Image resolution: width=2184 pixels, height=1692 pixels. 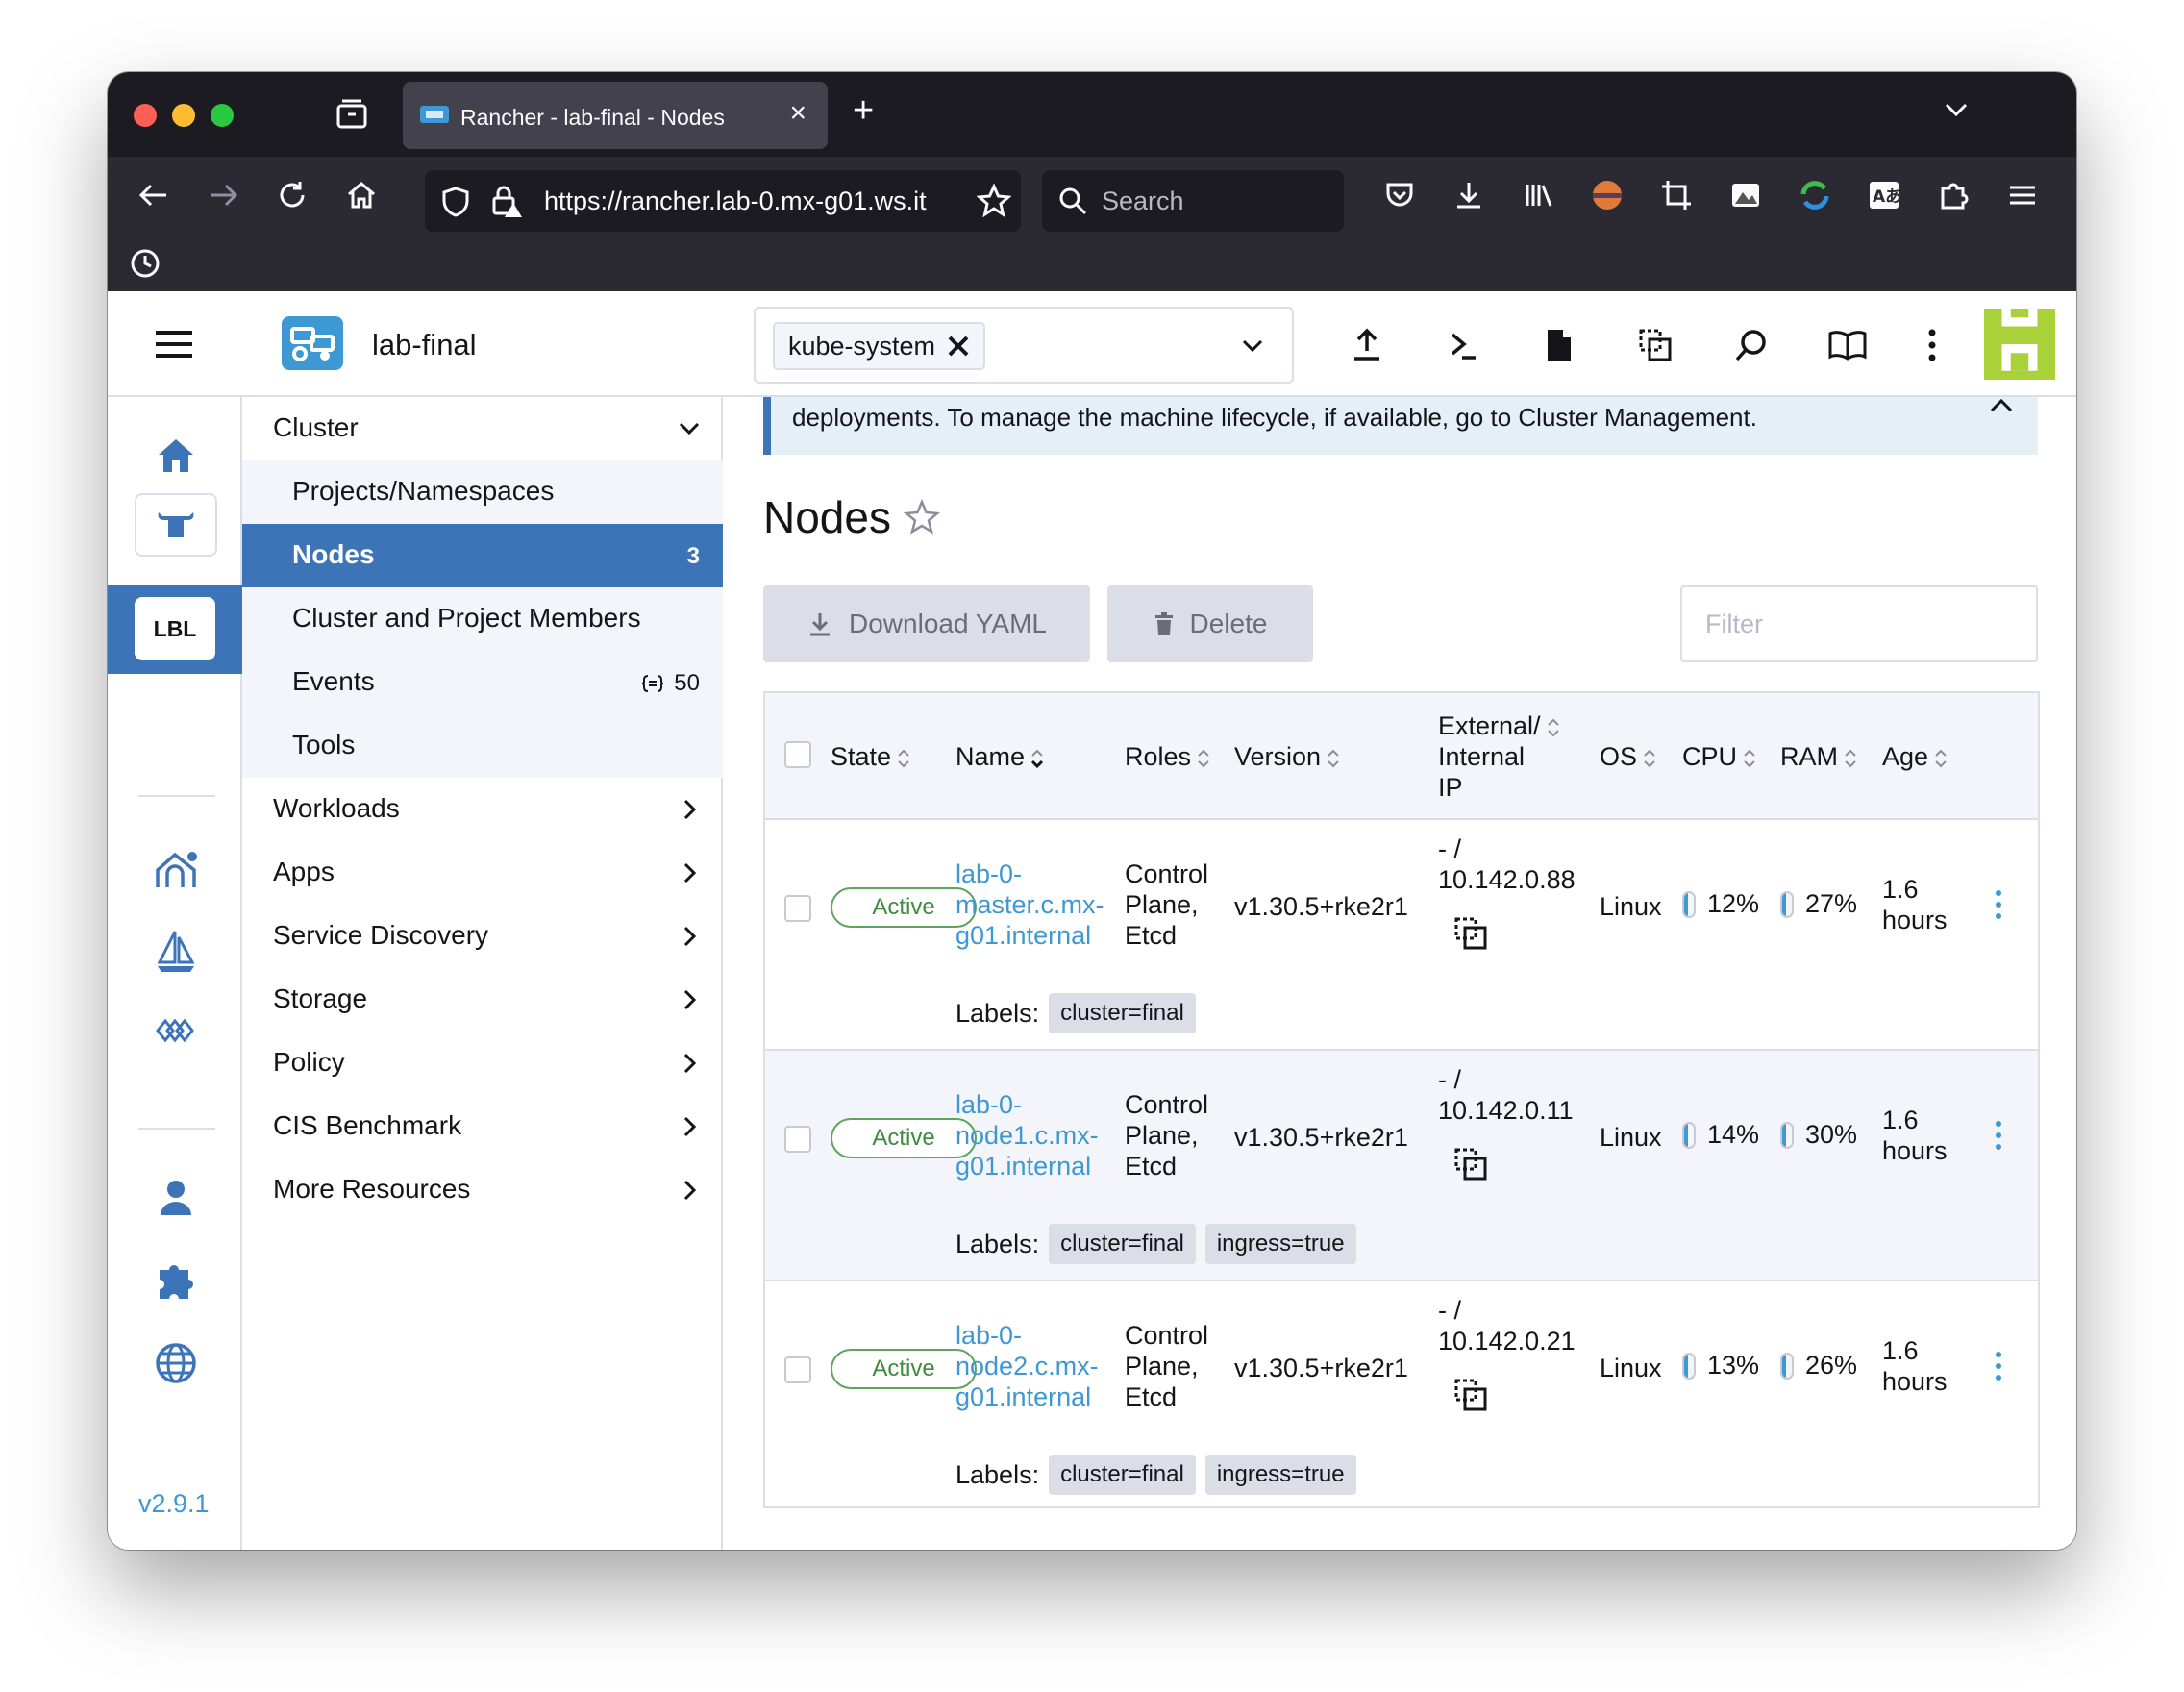 I want to click on tracking-shield-icon, so click(x=456, y=204).